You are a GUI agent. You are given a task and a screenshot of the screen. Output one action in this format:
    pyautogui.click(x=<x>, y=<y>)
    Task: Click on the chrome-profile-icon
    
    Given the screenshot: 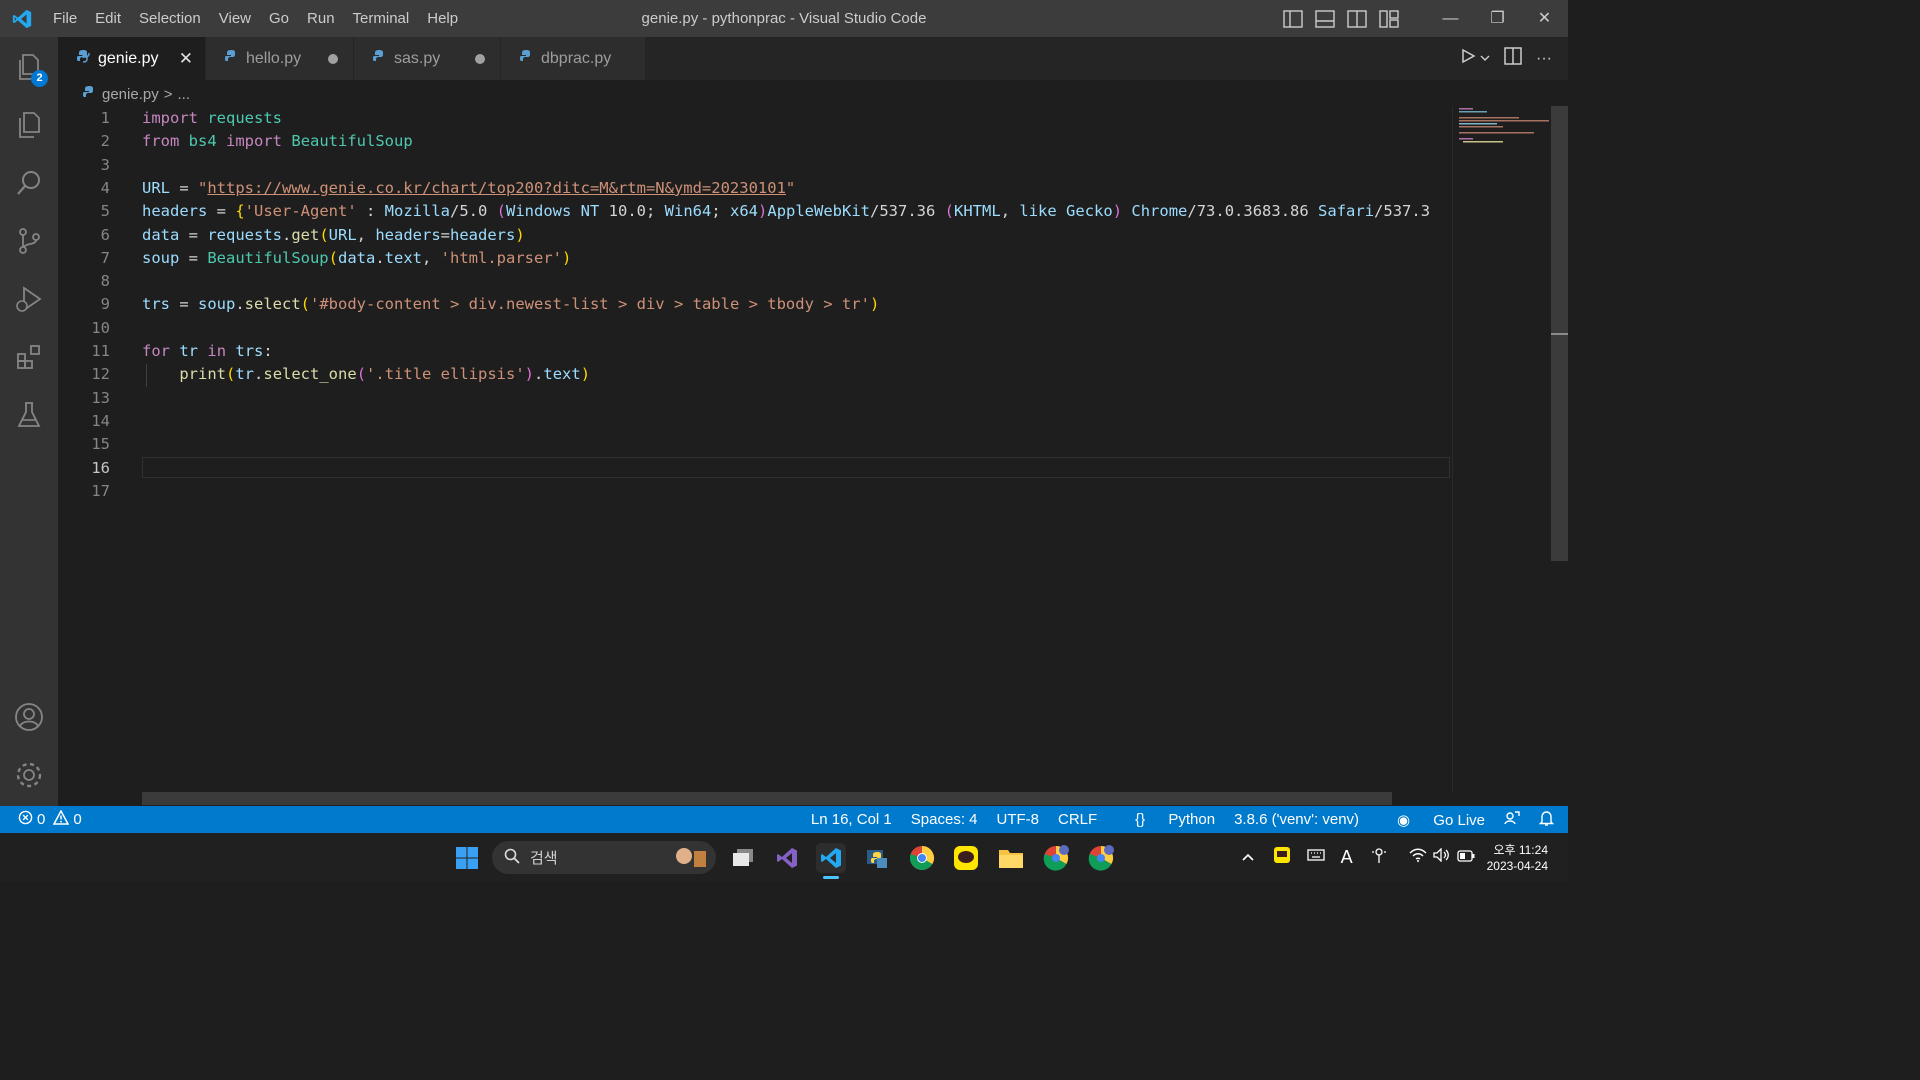 What is the action you would take?
    pyautogui.click(x=1056, y=858)
    